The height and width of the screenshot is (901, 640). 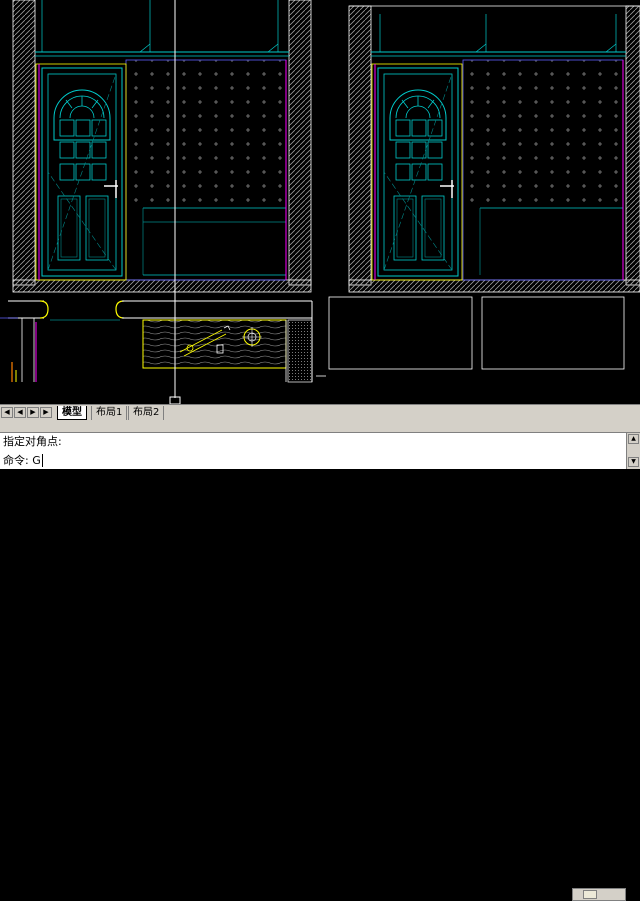 What do you see at coordinates (146, 413) in the screenshot?
I see `tab-layout2: 布局2` at bounding box center [146, 413].